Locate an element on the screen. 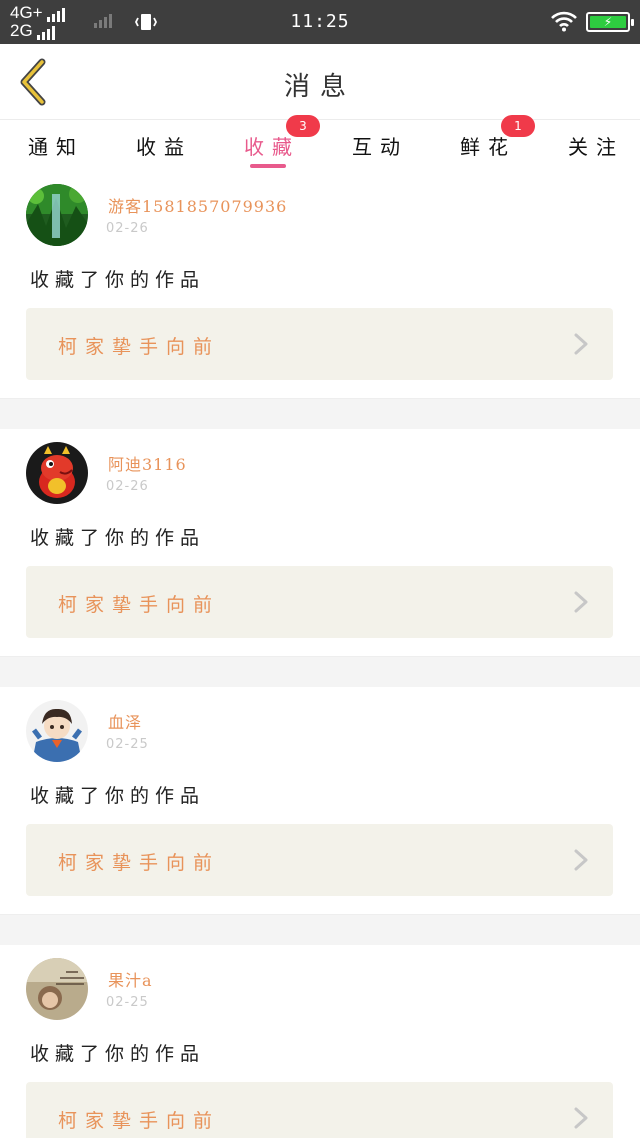 Image resolution: width=640 pixels, height=1138 pixels. tab-bar: 通知 收益 收藏 3 互动 鲜花 1 关注 is located at coordinates (320, 143).